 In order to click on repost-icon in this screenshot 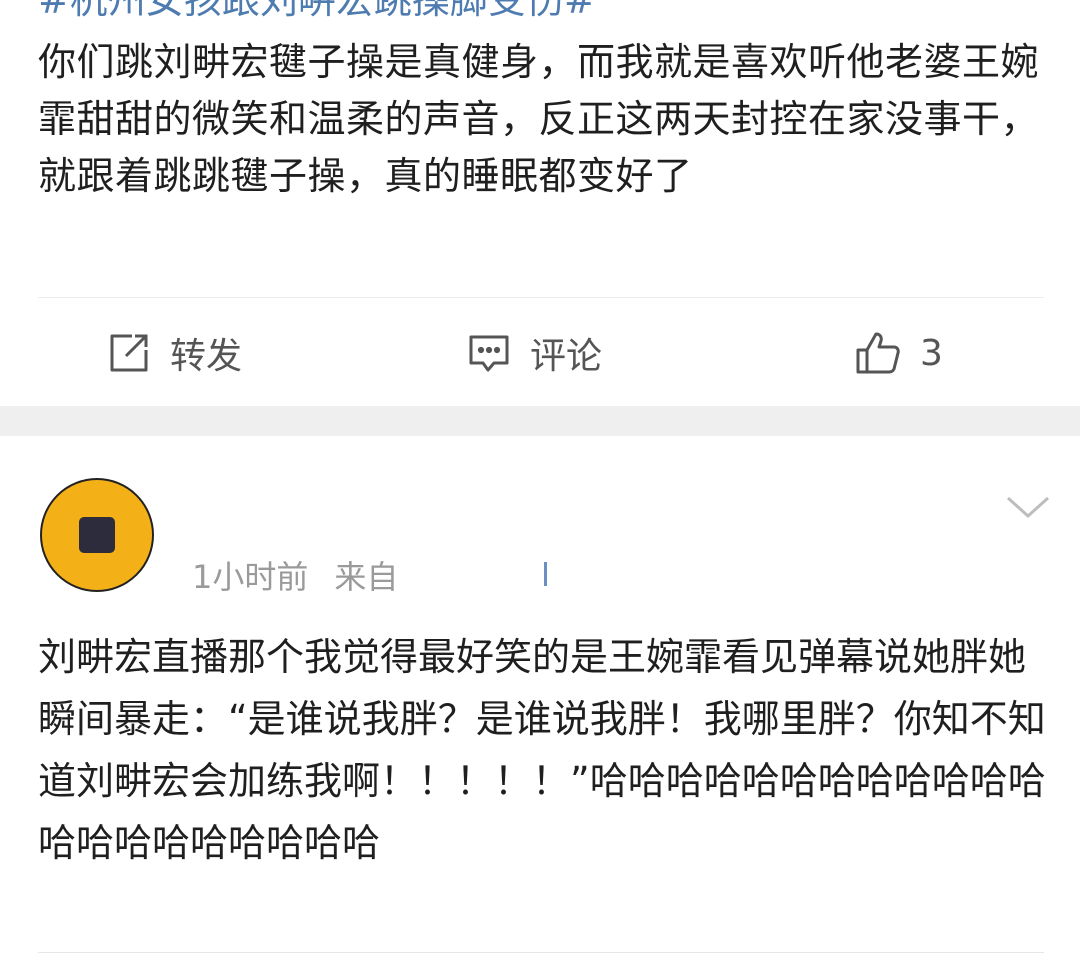, I will do `click(129, 353)`.